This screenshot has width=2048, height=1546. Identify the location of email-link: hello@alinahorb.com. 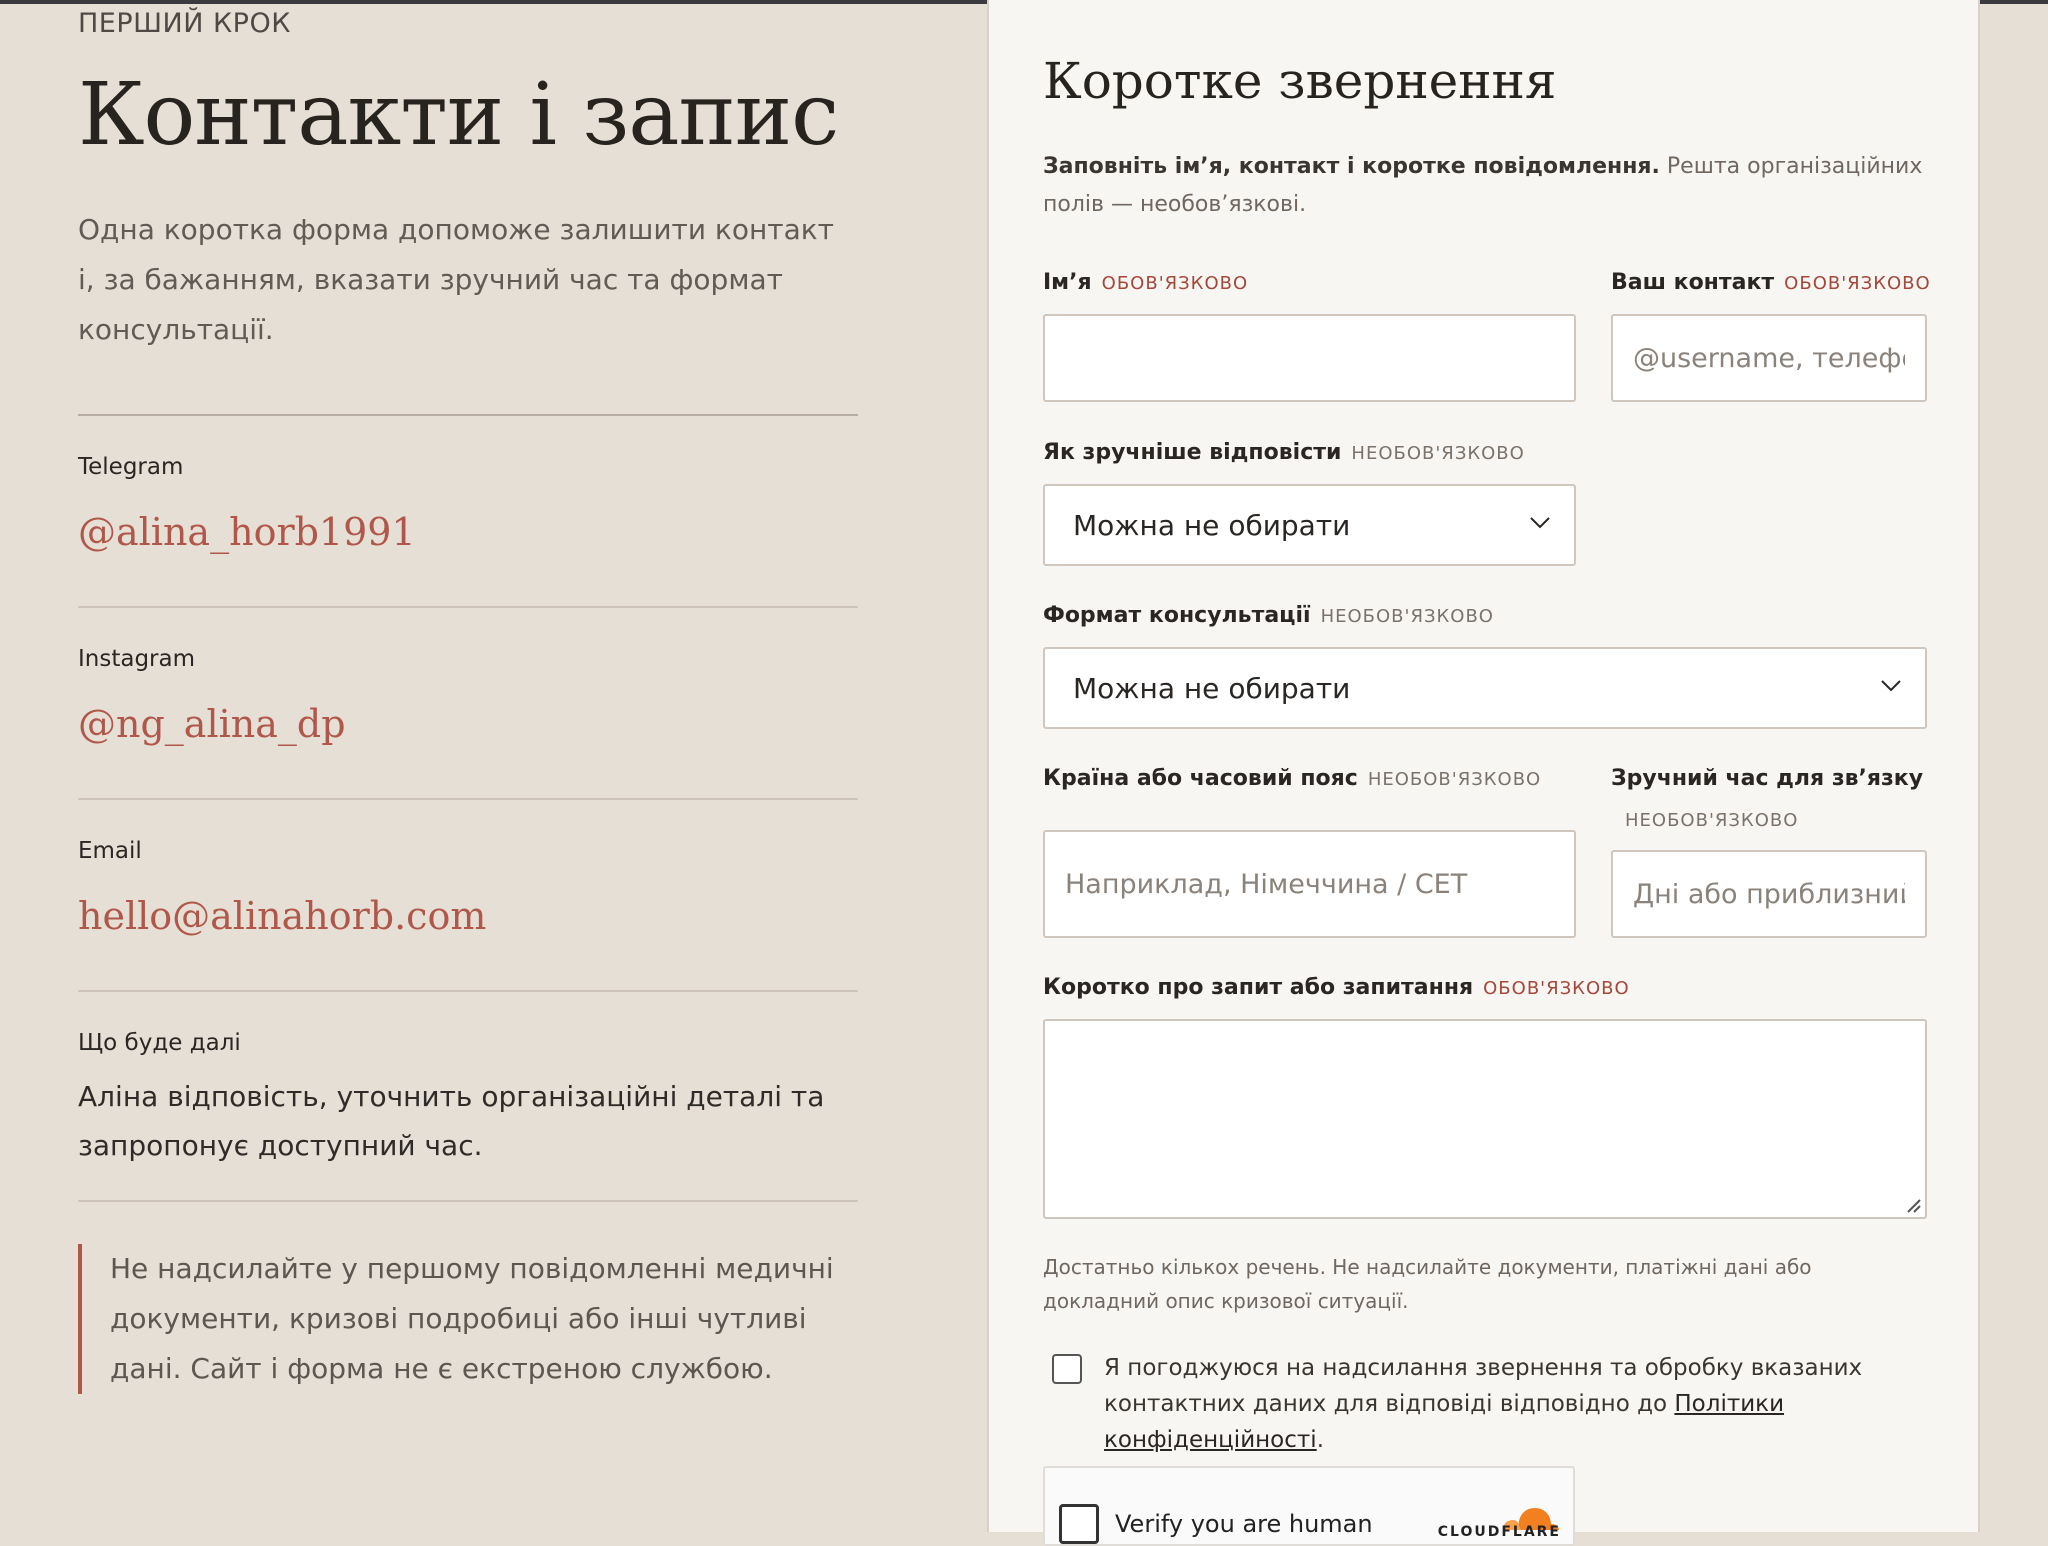
(282, 916).